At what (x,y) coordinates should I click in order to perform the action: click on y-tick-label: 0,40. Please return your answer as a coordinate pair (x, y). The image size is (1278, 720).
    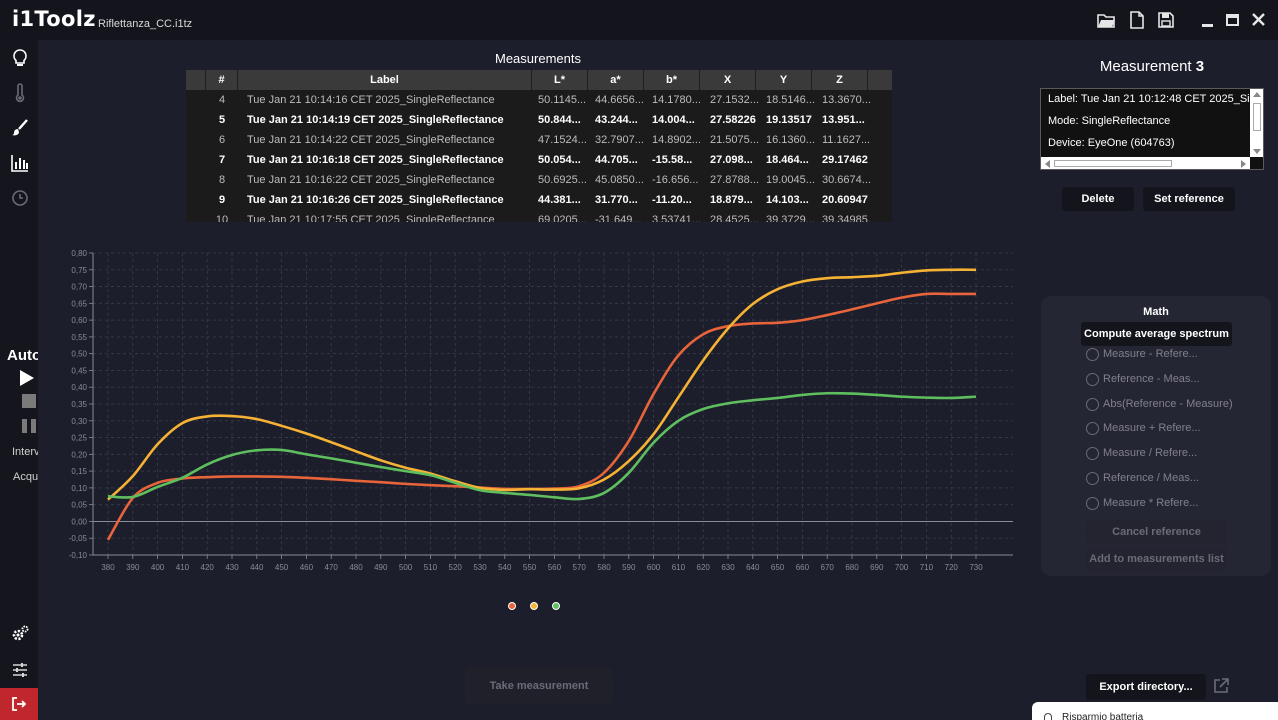
    Looking at the image, I should click on (79, 387).